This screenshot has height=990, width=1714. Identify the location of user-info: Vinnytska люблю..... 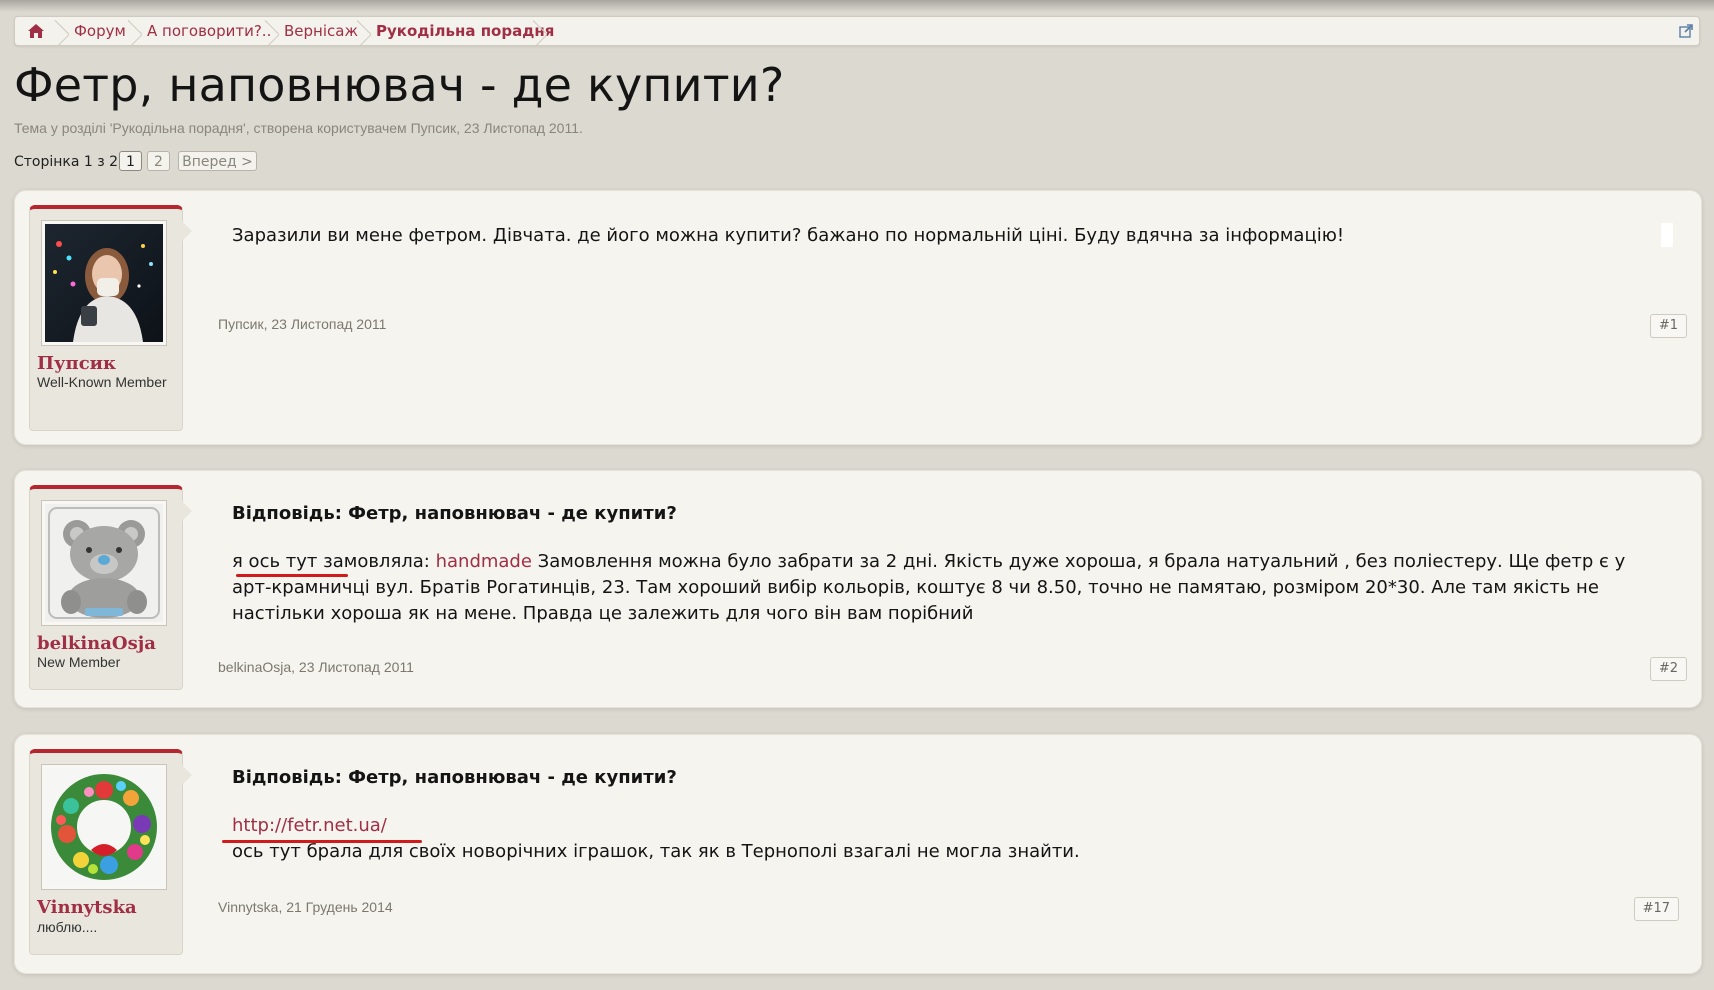
(106, 852).